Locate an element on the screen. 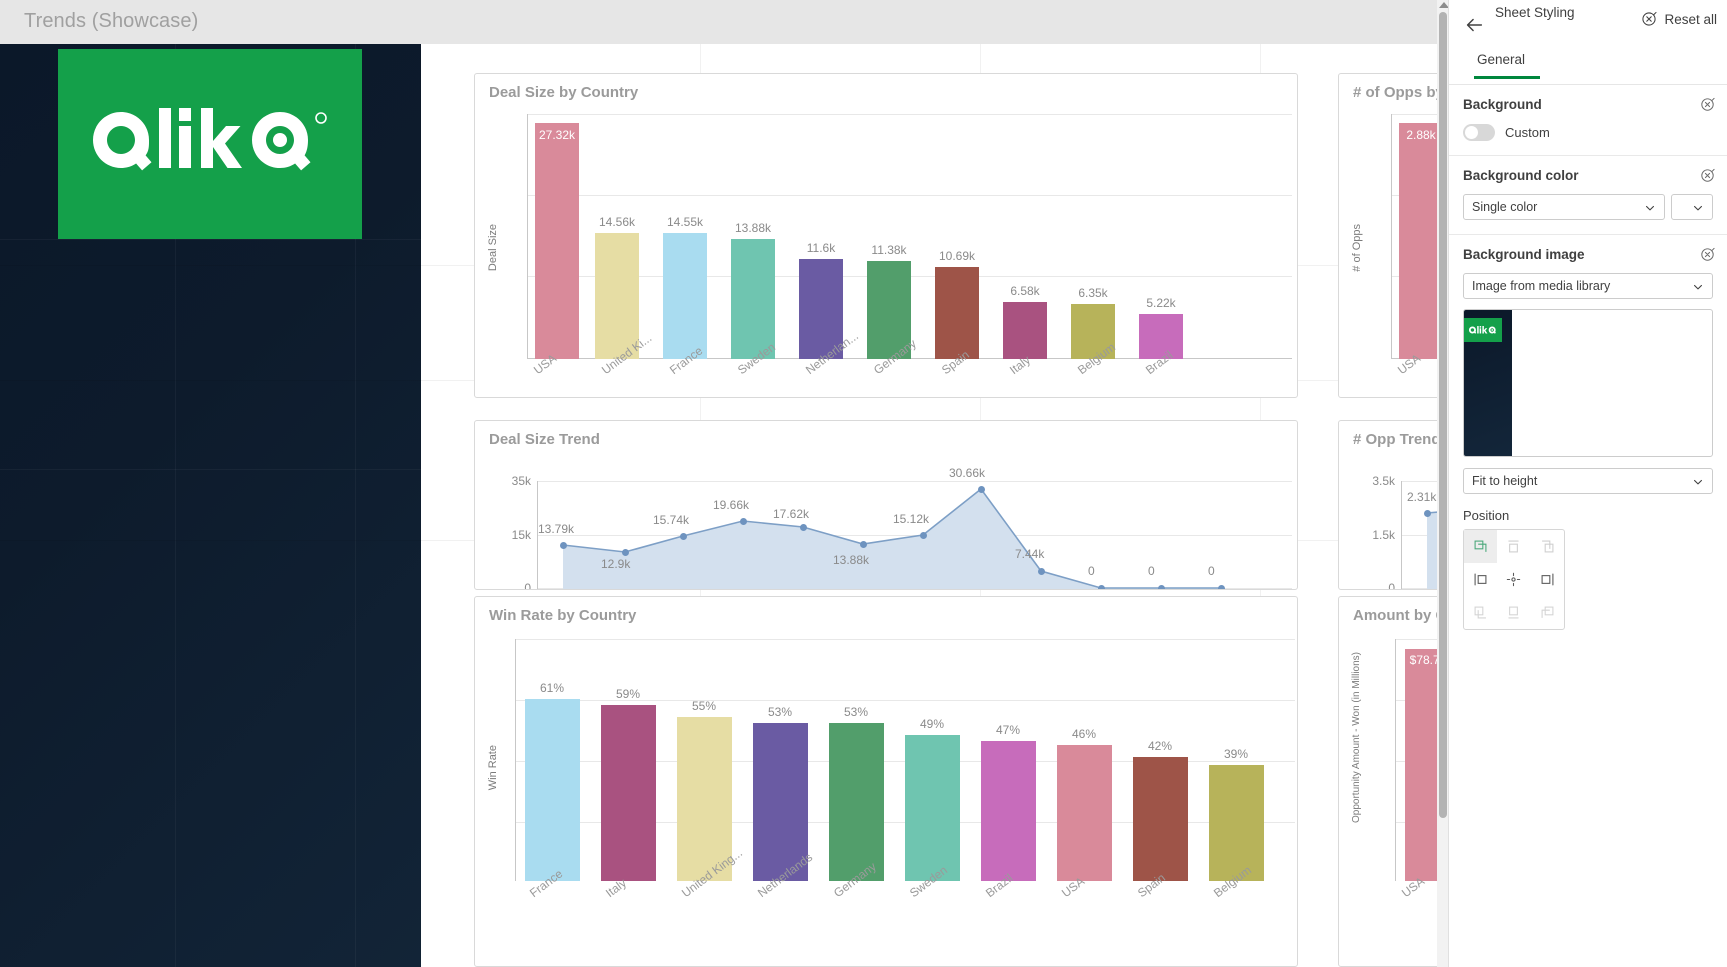 This screenshot has height=967, width=1727. scroll-up-arrow-icon is located at coordinates (1443, 5).